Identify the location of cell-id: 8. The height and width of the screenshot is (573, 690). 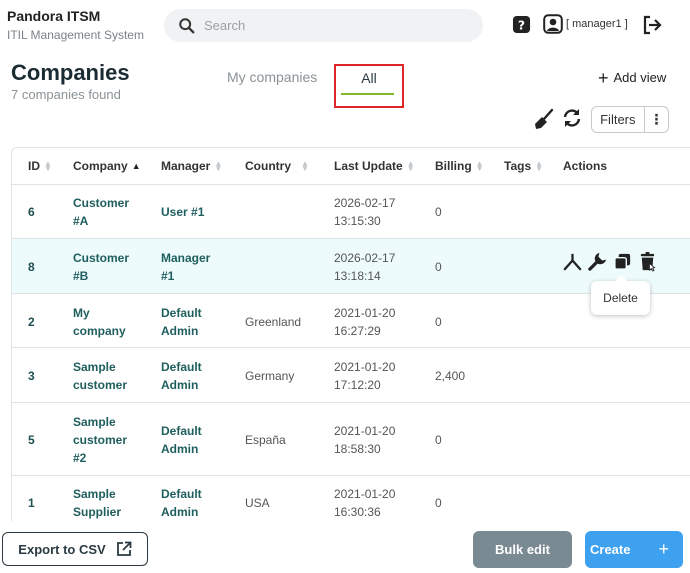
(31, 267).